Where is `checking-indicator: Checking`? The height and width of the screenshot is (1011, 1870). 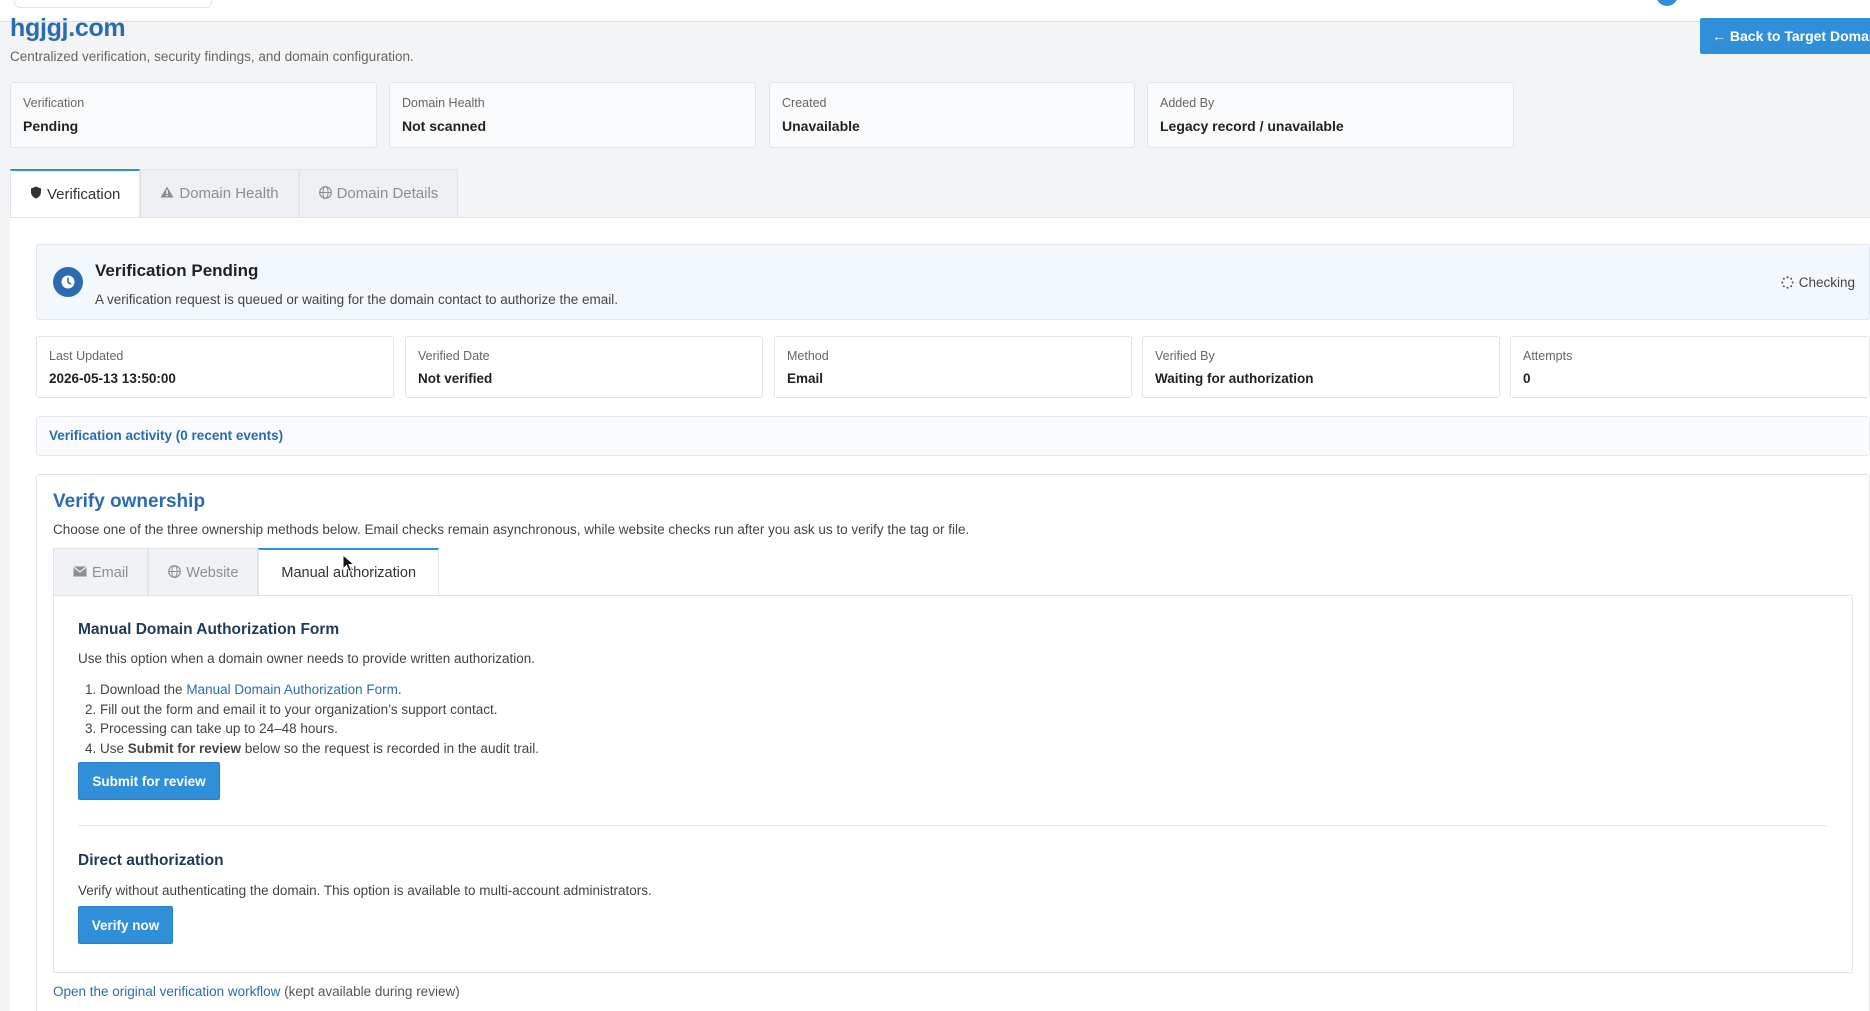
checking-indicator: Checking is located at coordinates (1818, 282).